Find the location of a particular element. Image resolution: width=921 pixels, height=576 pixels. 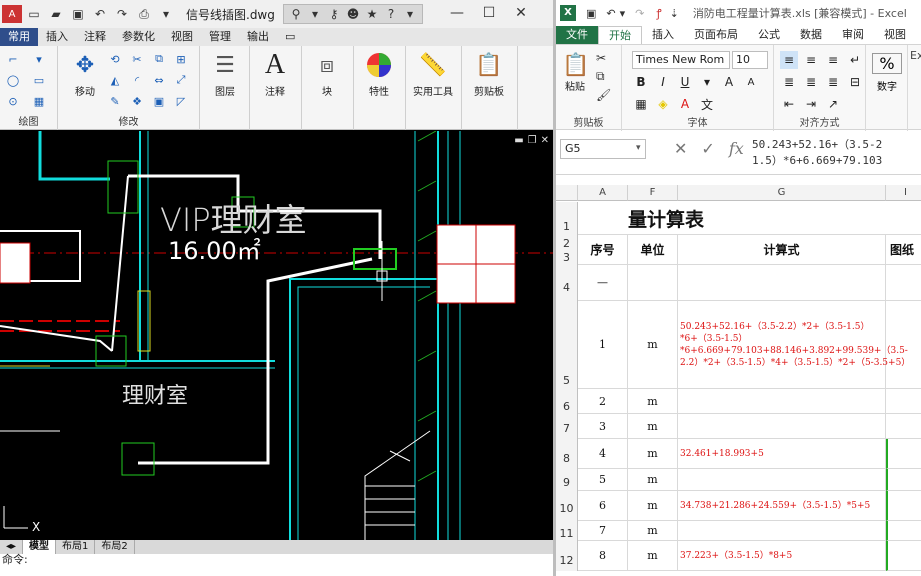

viewport-restore-icon: ❐ is located at coordinates (532, 140).